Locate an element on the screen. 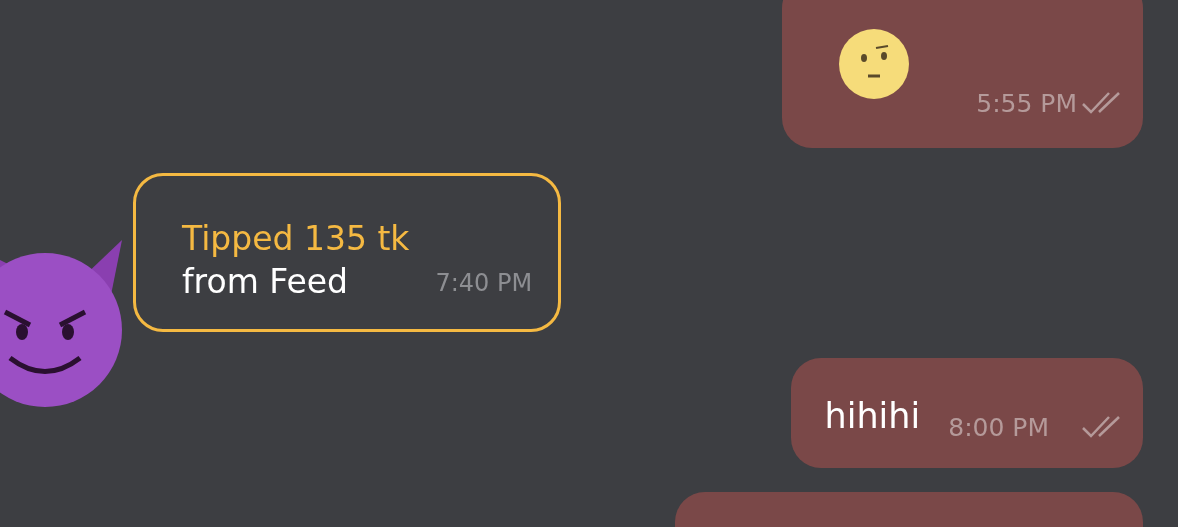  emoji-icon is located at coordinates (874, 64).